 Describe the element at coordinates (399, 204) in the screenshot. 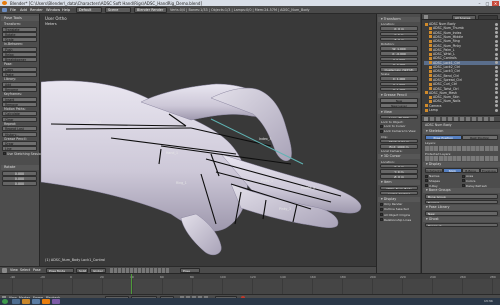

I see `npanel-only-render-checkbox: Only Render` at that location.